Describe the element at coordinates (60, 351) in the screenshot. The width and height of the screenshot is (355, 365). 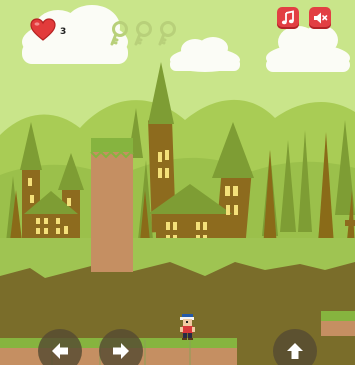
I see `arrow-left-icon` at that location.